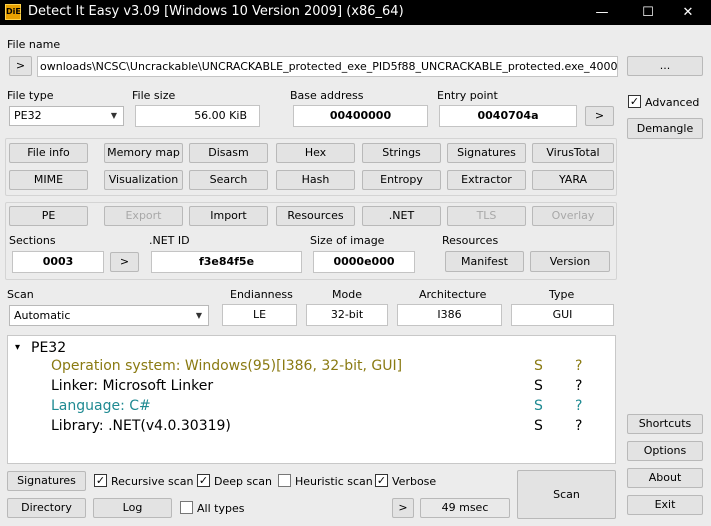 Image resolution: width=711 pixels, height=526 pixels. What do you see at coordinates (284, 480) in the screenshot?
I see `heuristic-scan-checkbox` at bounding box center [284, 480].